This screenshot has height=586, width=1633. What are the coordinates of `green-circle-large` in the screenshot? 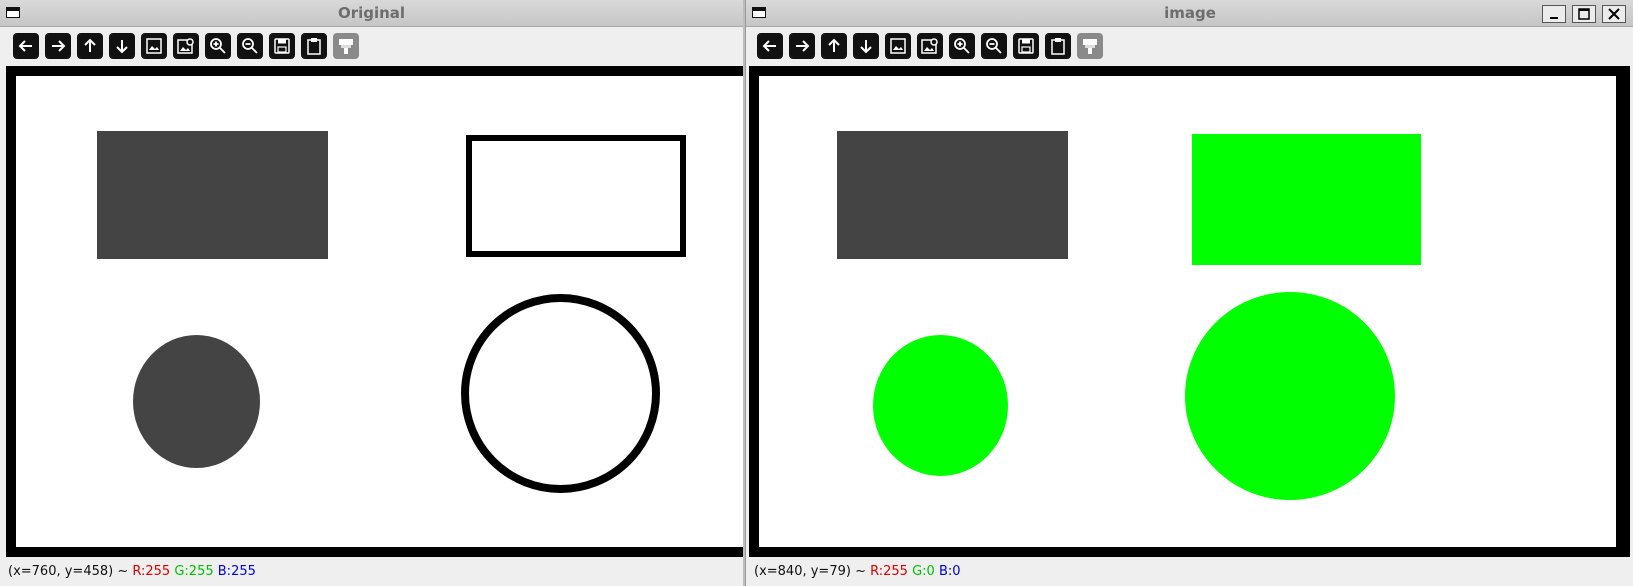 It's located at (1290, 396).